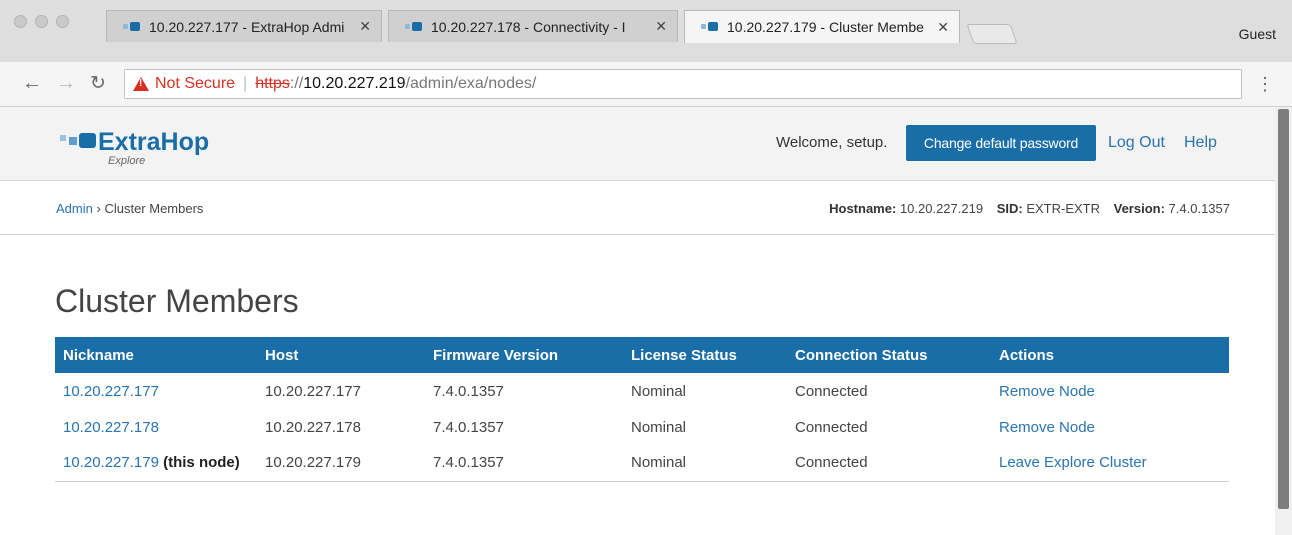  Describe the element at coordinates (141, 84) in the screenshot. I see `warning-icon` at that location.